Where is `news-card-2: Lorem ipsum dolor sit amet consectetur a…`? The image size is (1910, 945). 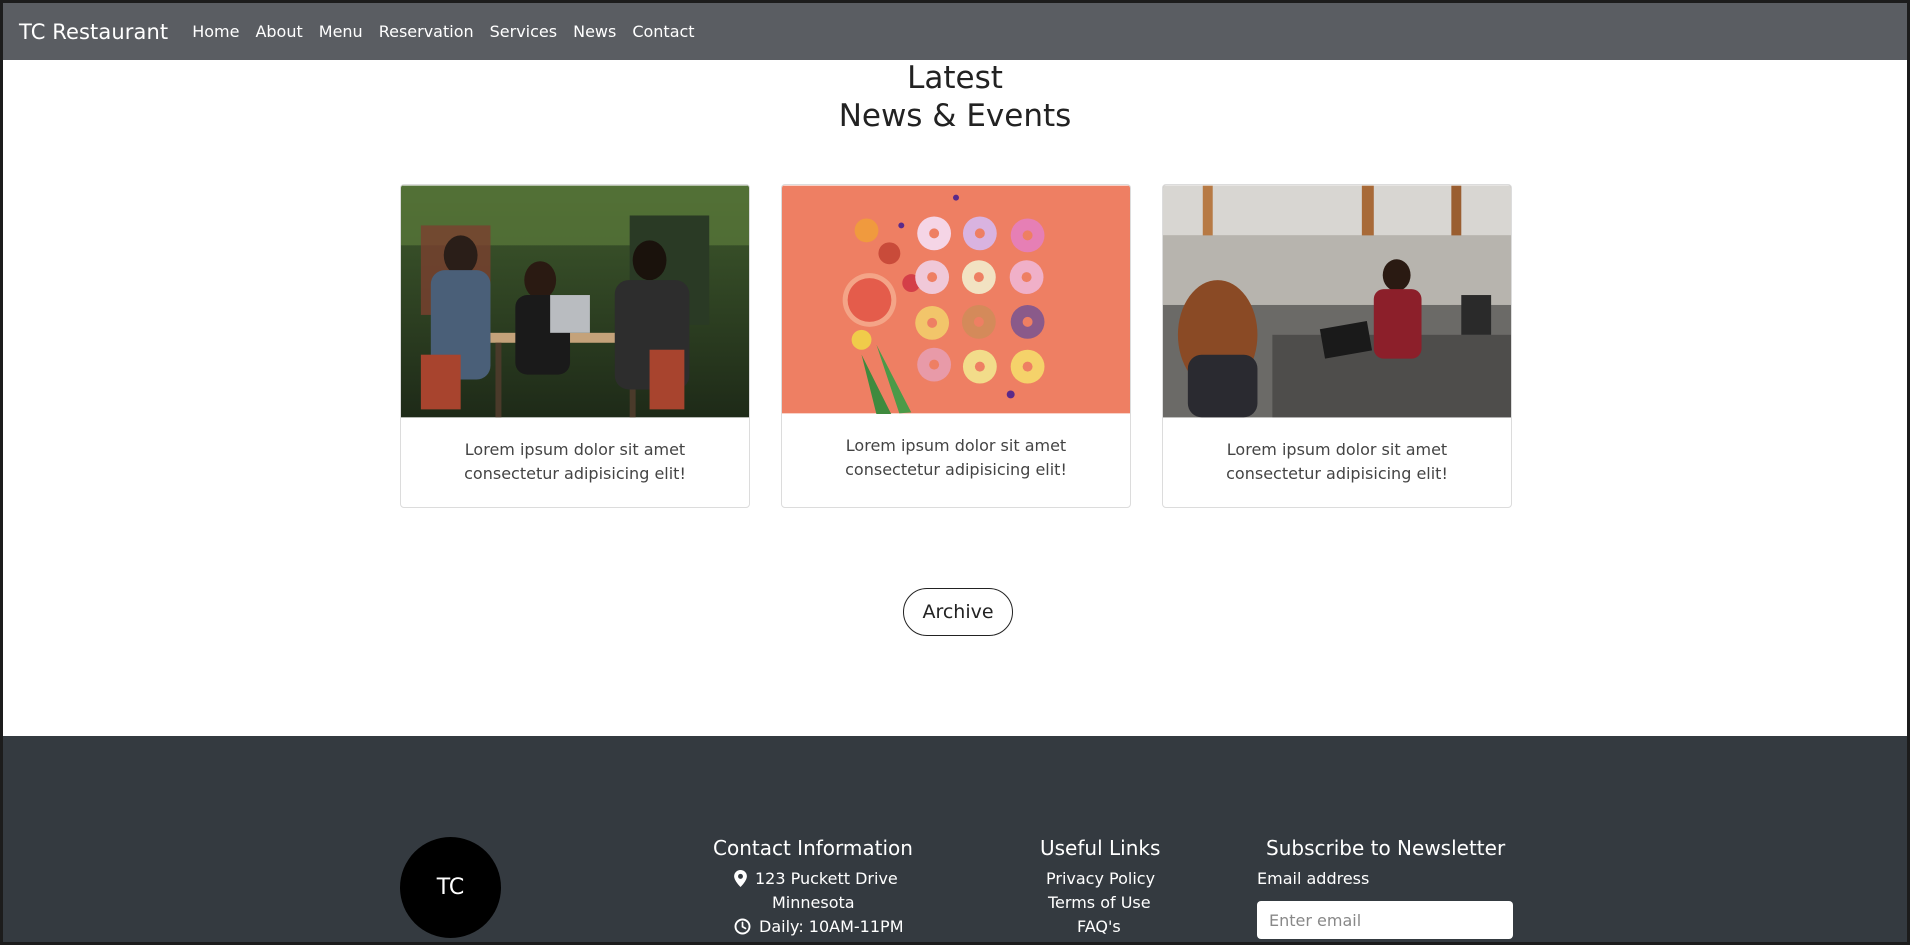 news-card-2: Lorem ipsum dolor sit amet consectetur a… is located at coordinates (956, 346).